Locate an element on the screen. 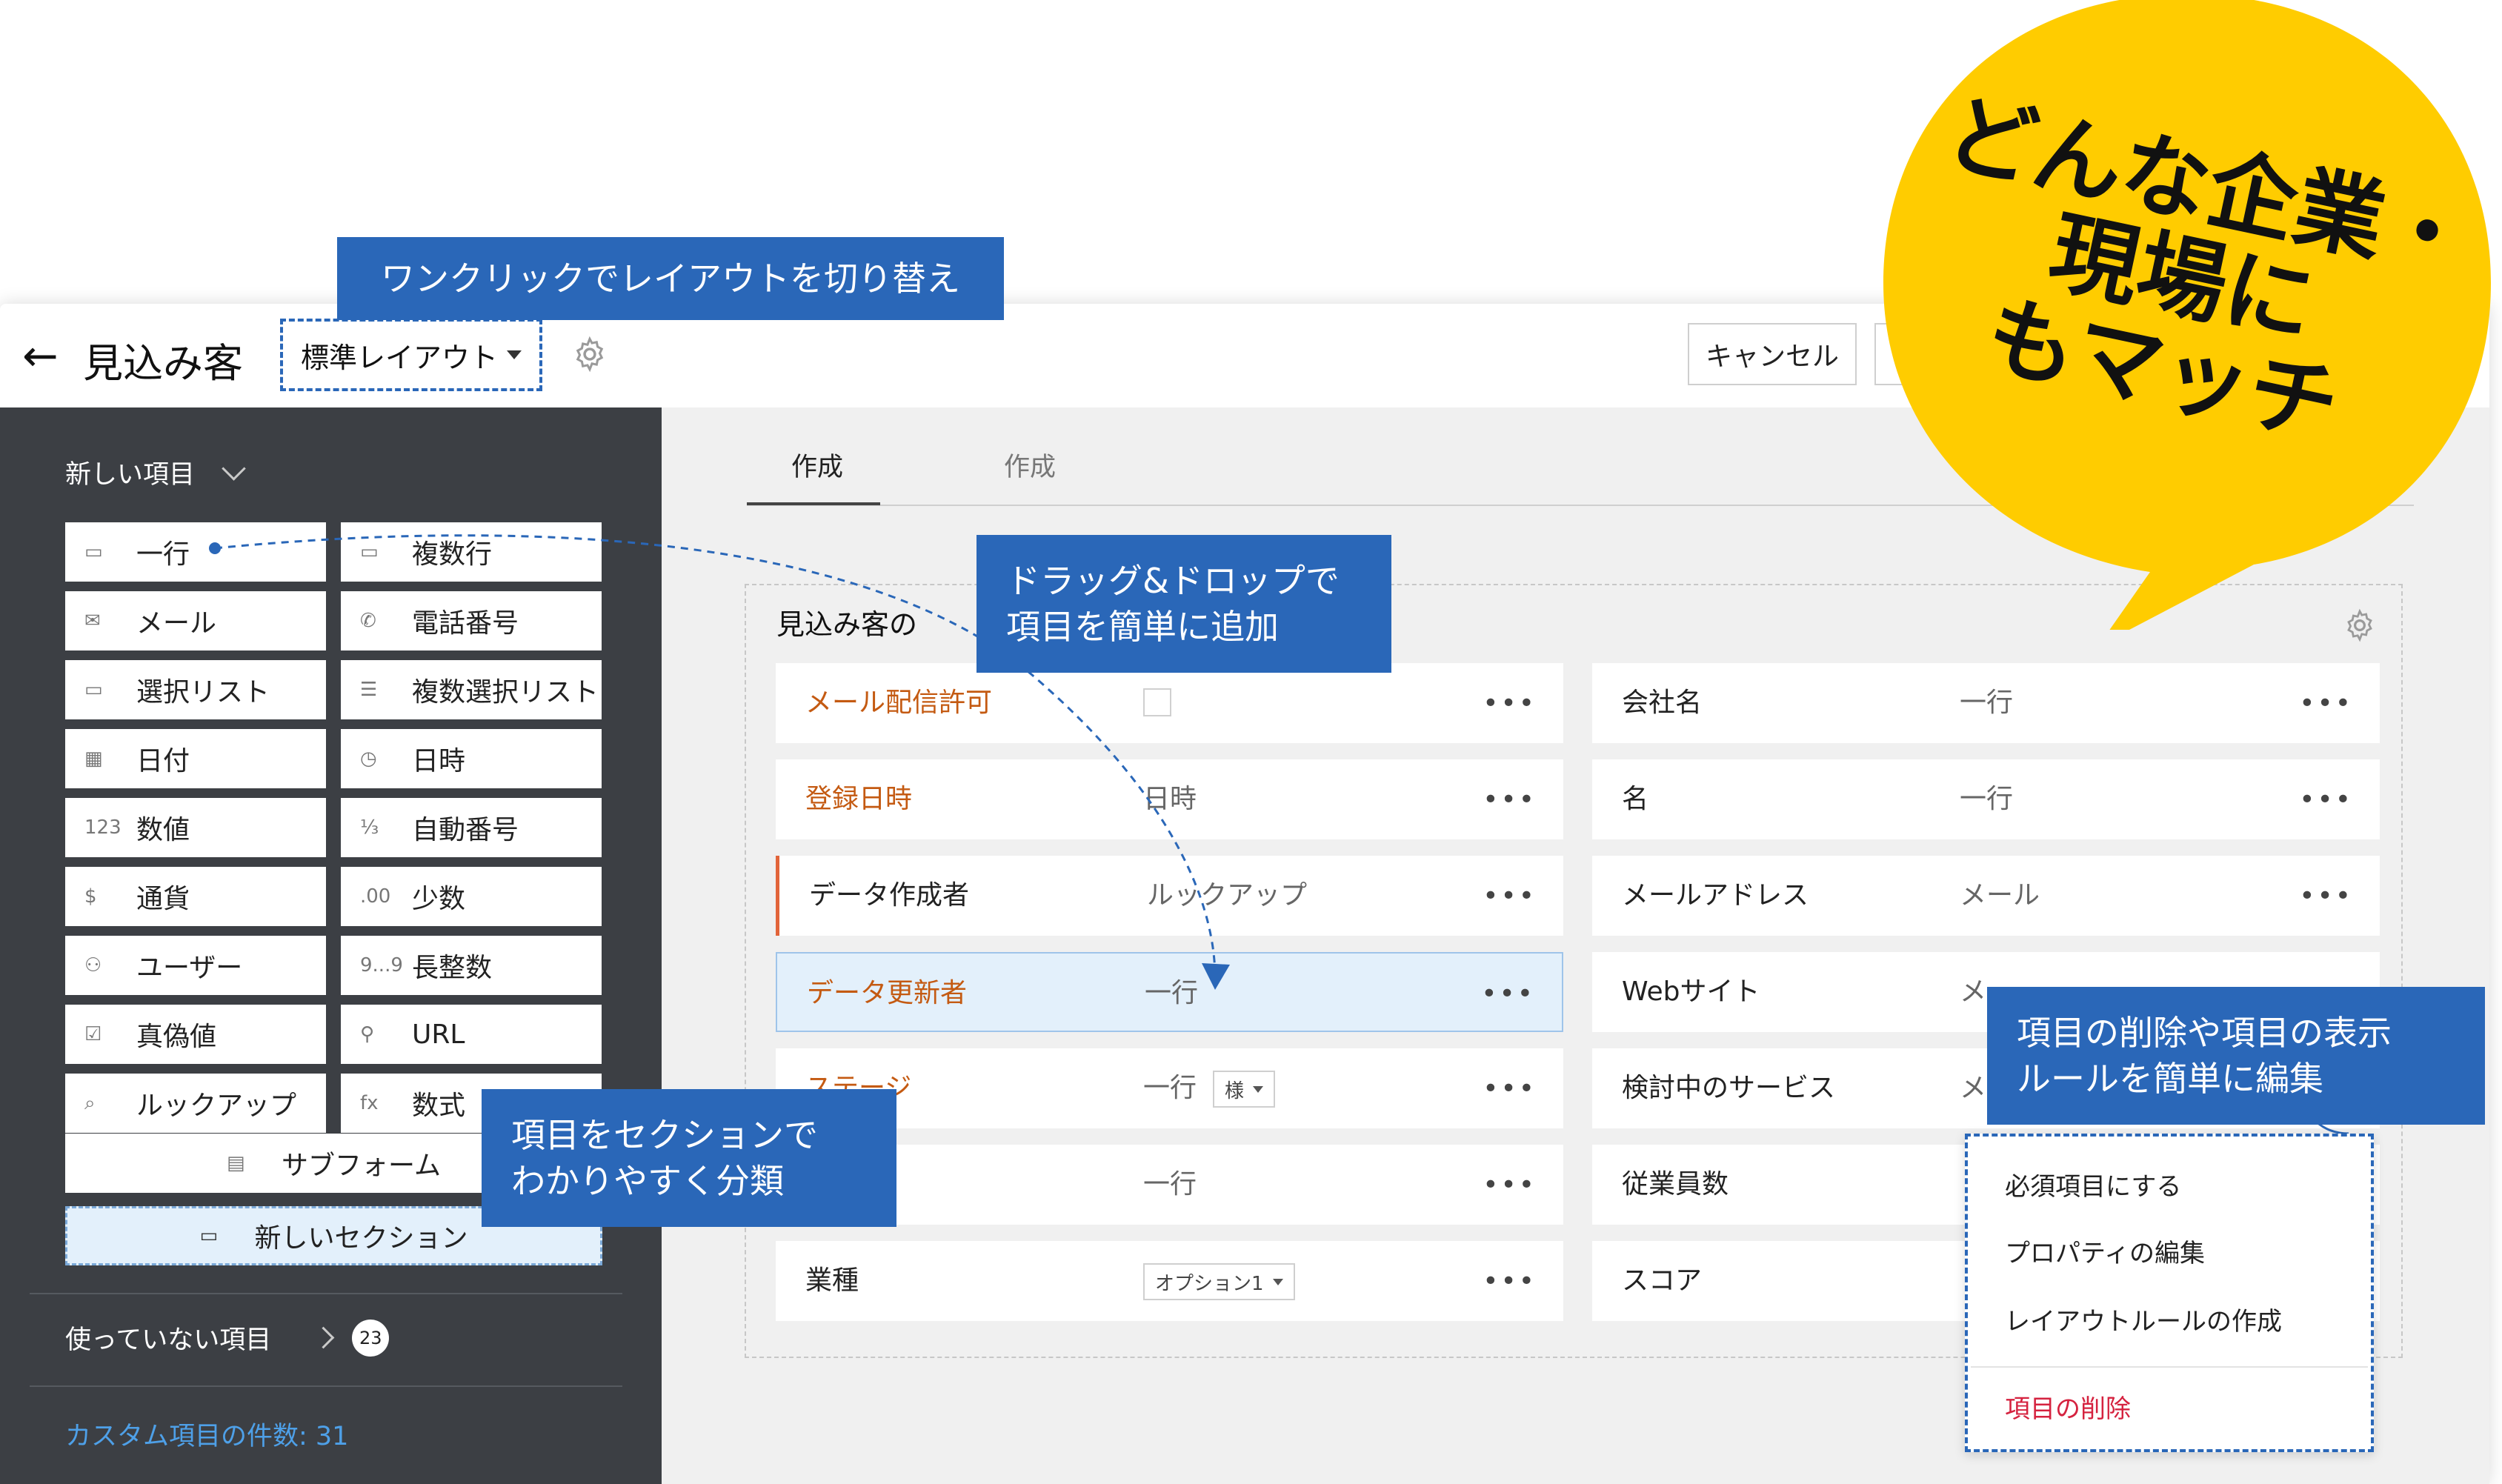 The height and width of the screenshot is (1484, 2502). field-tile: ☑ 真偽値 is located at coordinates (195, 1034).